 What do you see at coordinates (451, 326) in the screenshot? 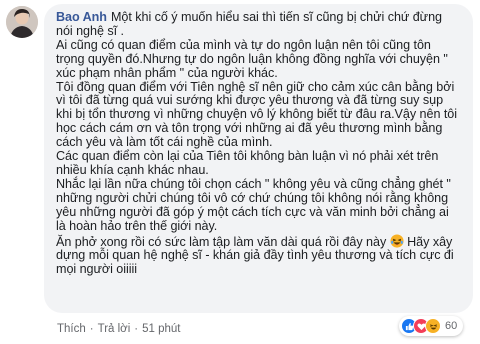
I see `reaction-count: 60` at bounding box center [451, 326].